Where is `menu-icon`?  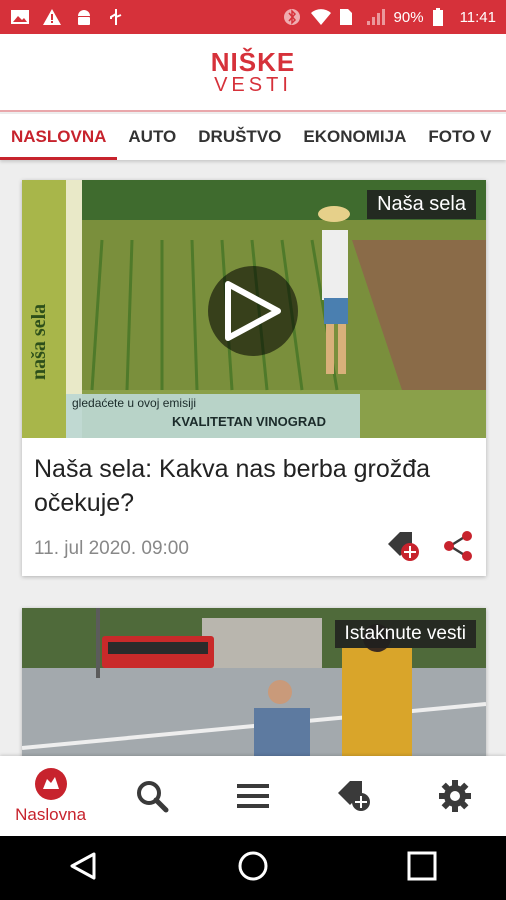 menu-icon is located at coordinates (252, 796).